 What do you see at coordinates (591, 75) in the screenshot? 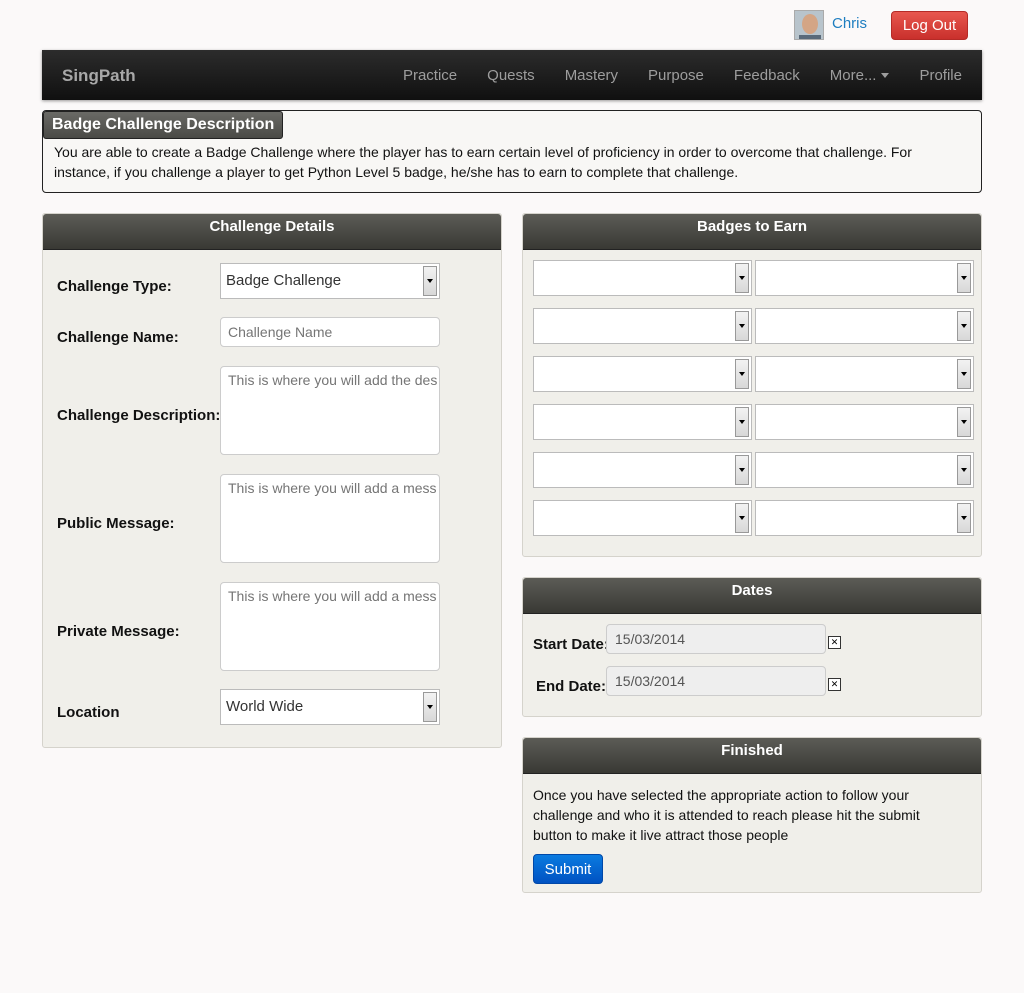
I see `nav-item-mastery: Mastery` at bounding box center [591, 75].